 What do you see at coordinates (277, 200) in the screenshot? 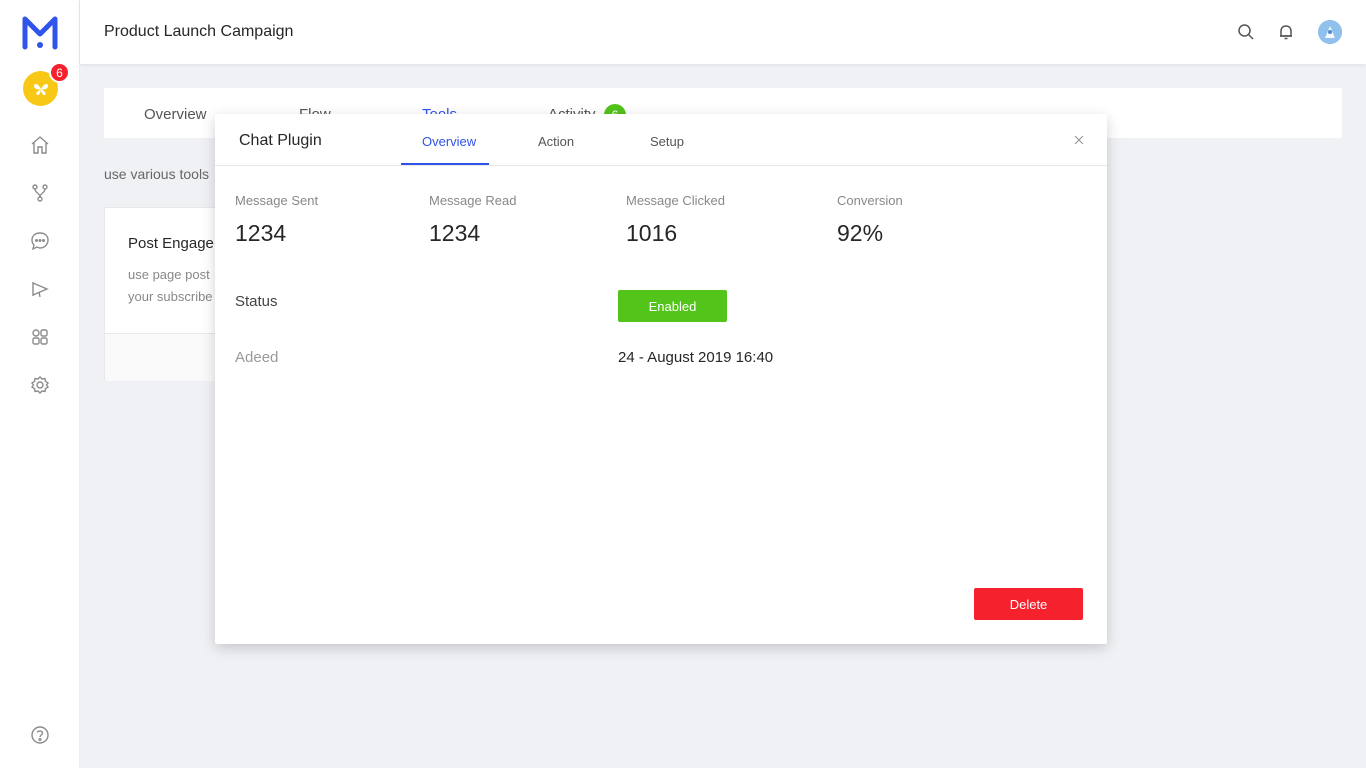
I see `stat-label-message-sent: Message Sent` at bounding box center [277, 200].